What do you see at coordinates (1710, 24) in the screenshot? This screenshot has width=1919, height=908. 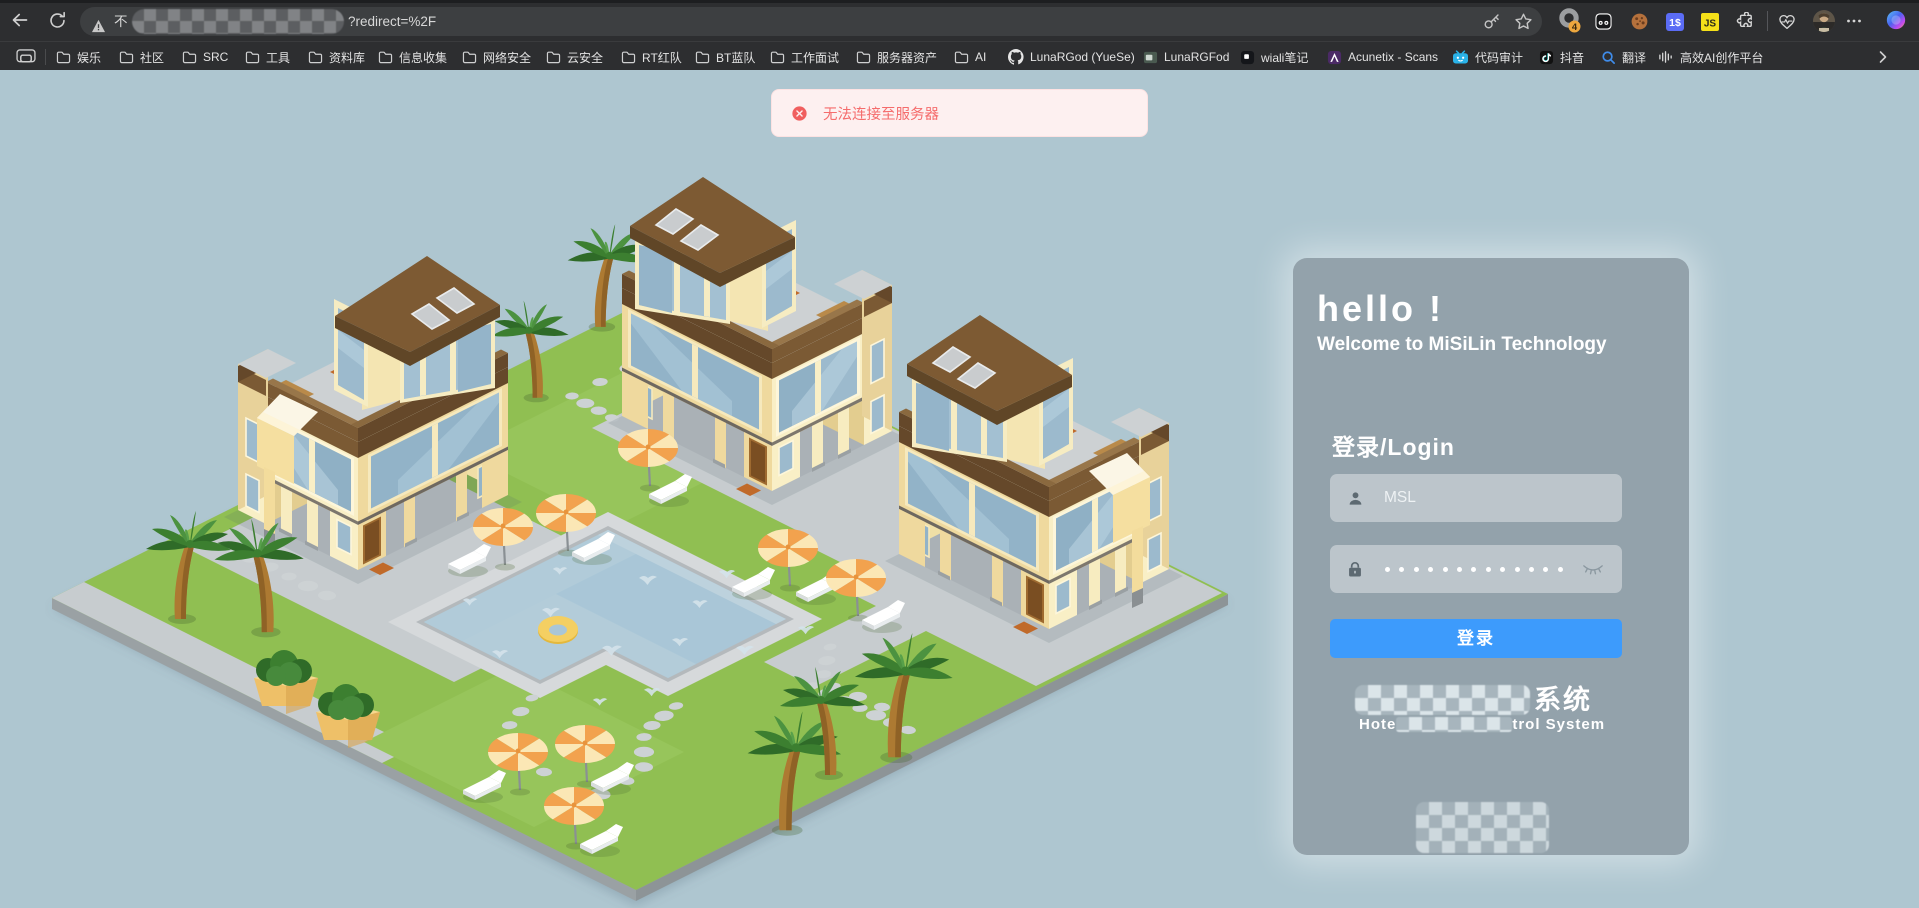 I see `svg-text: JS` at bounding box center [1710, 24].